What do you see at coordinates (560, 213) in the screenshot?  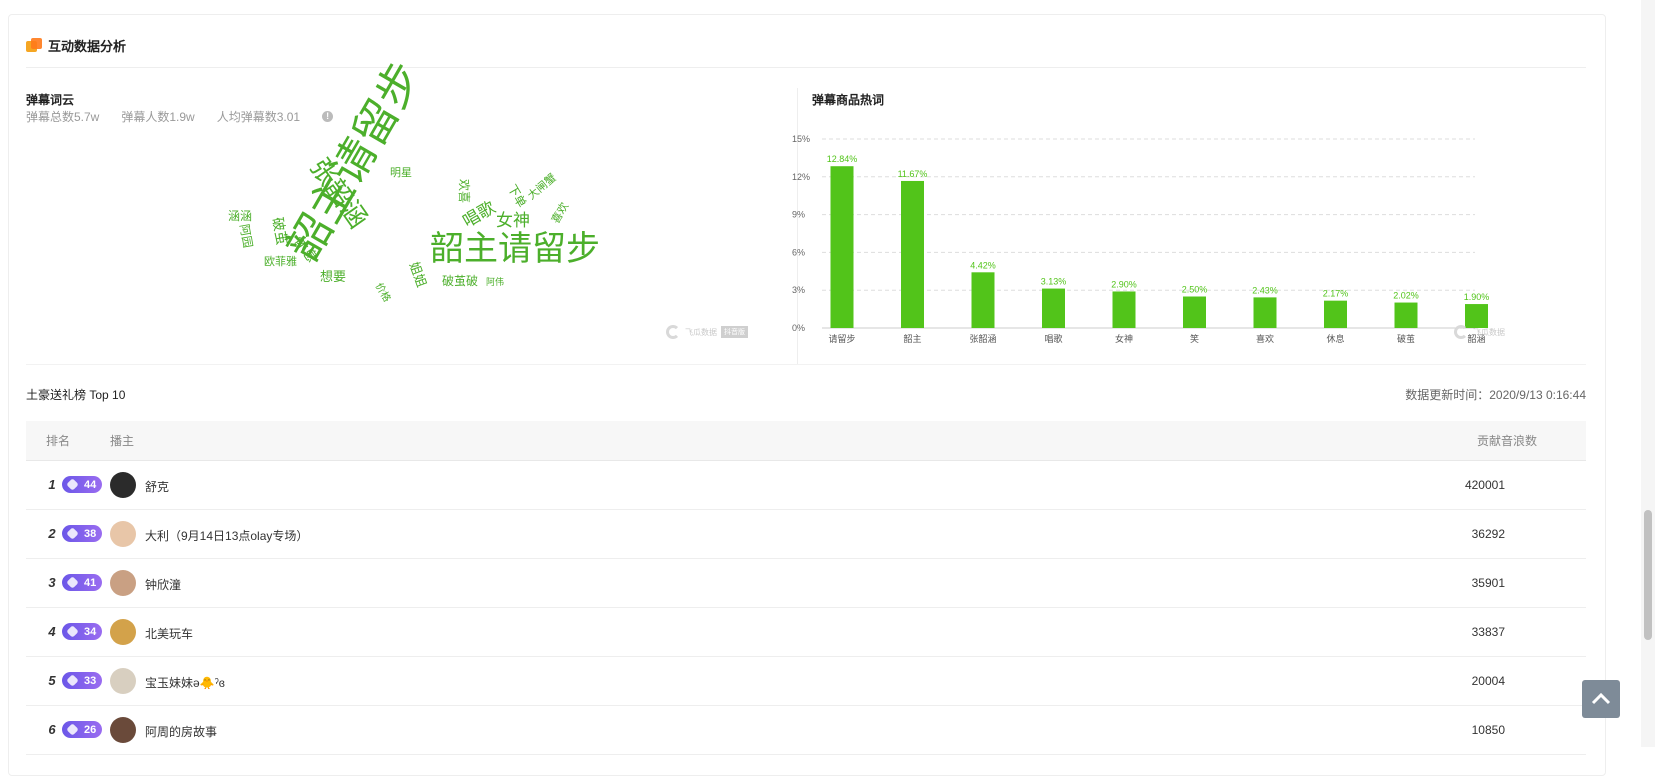 I see `word: 喜欢` at bounding box center [560, 213].